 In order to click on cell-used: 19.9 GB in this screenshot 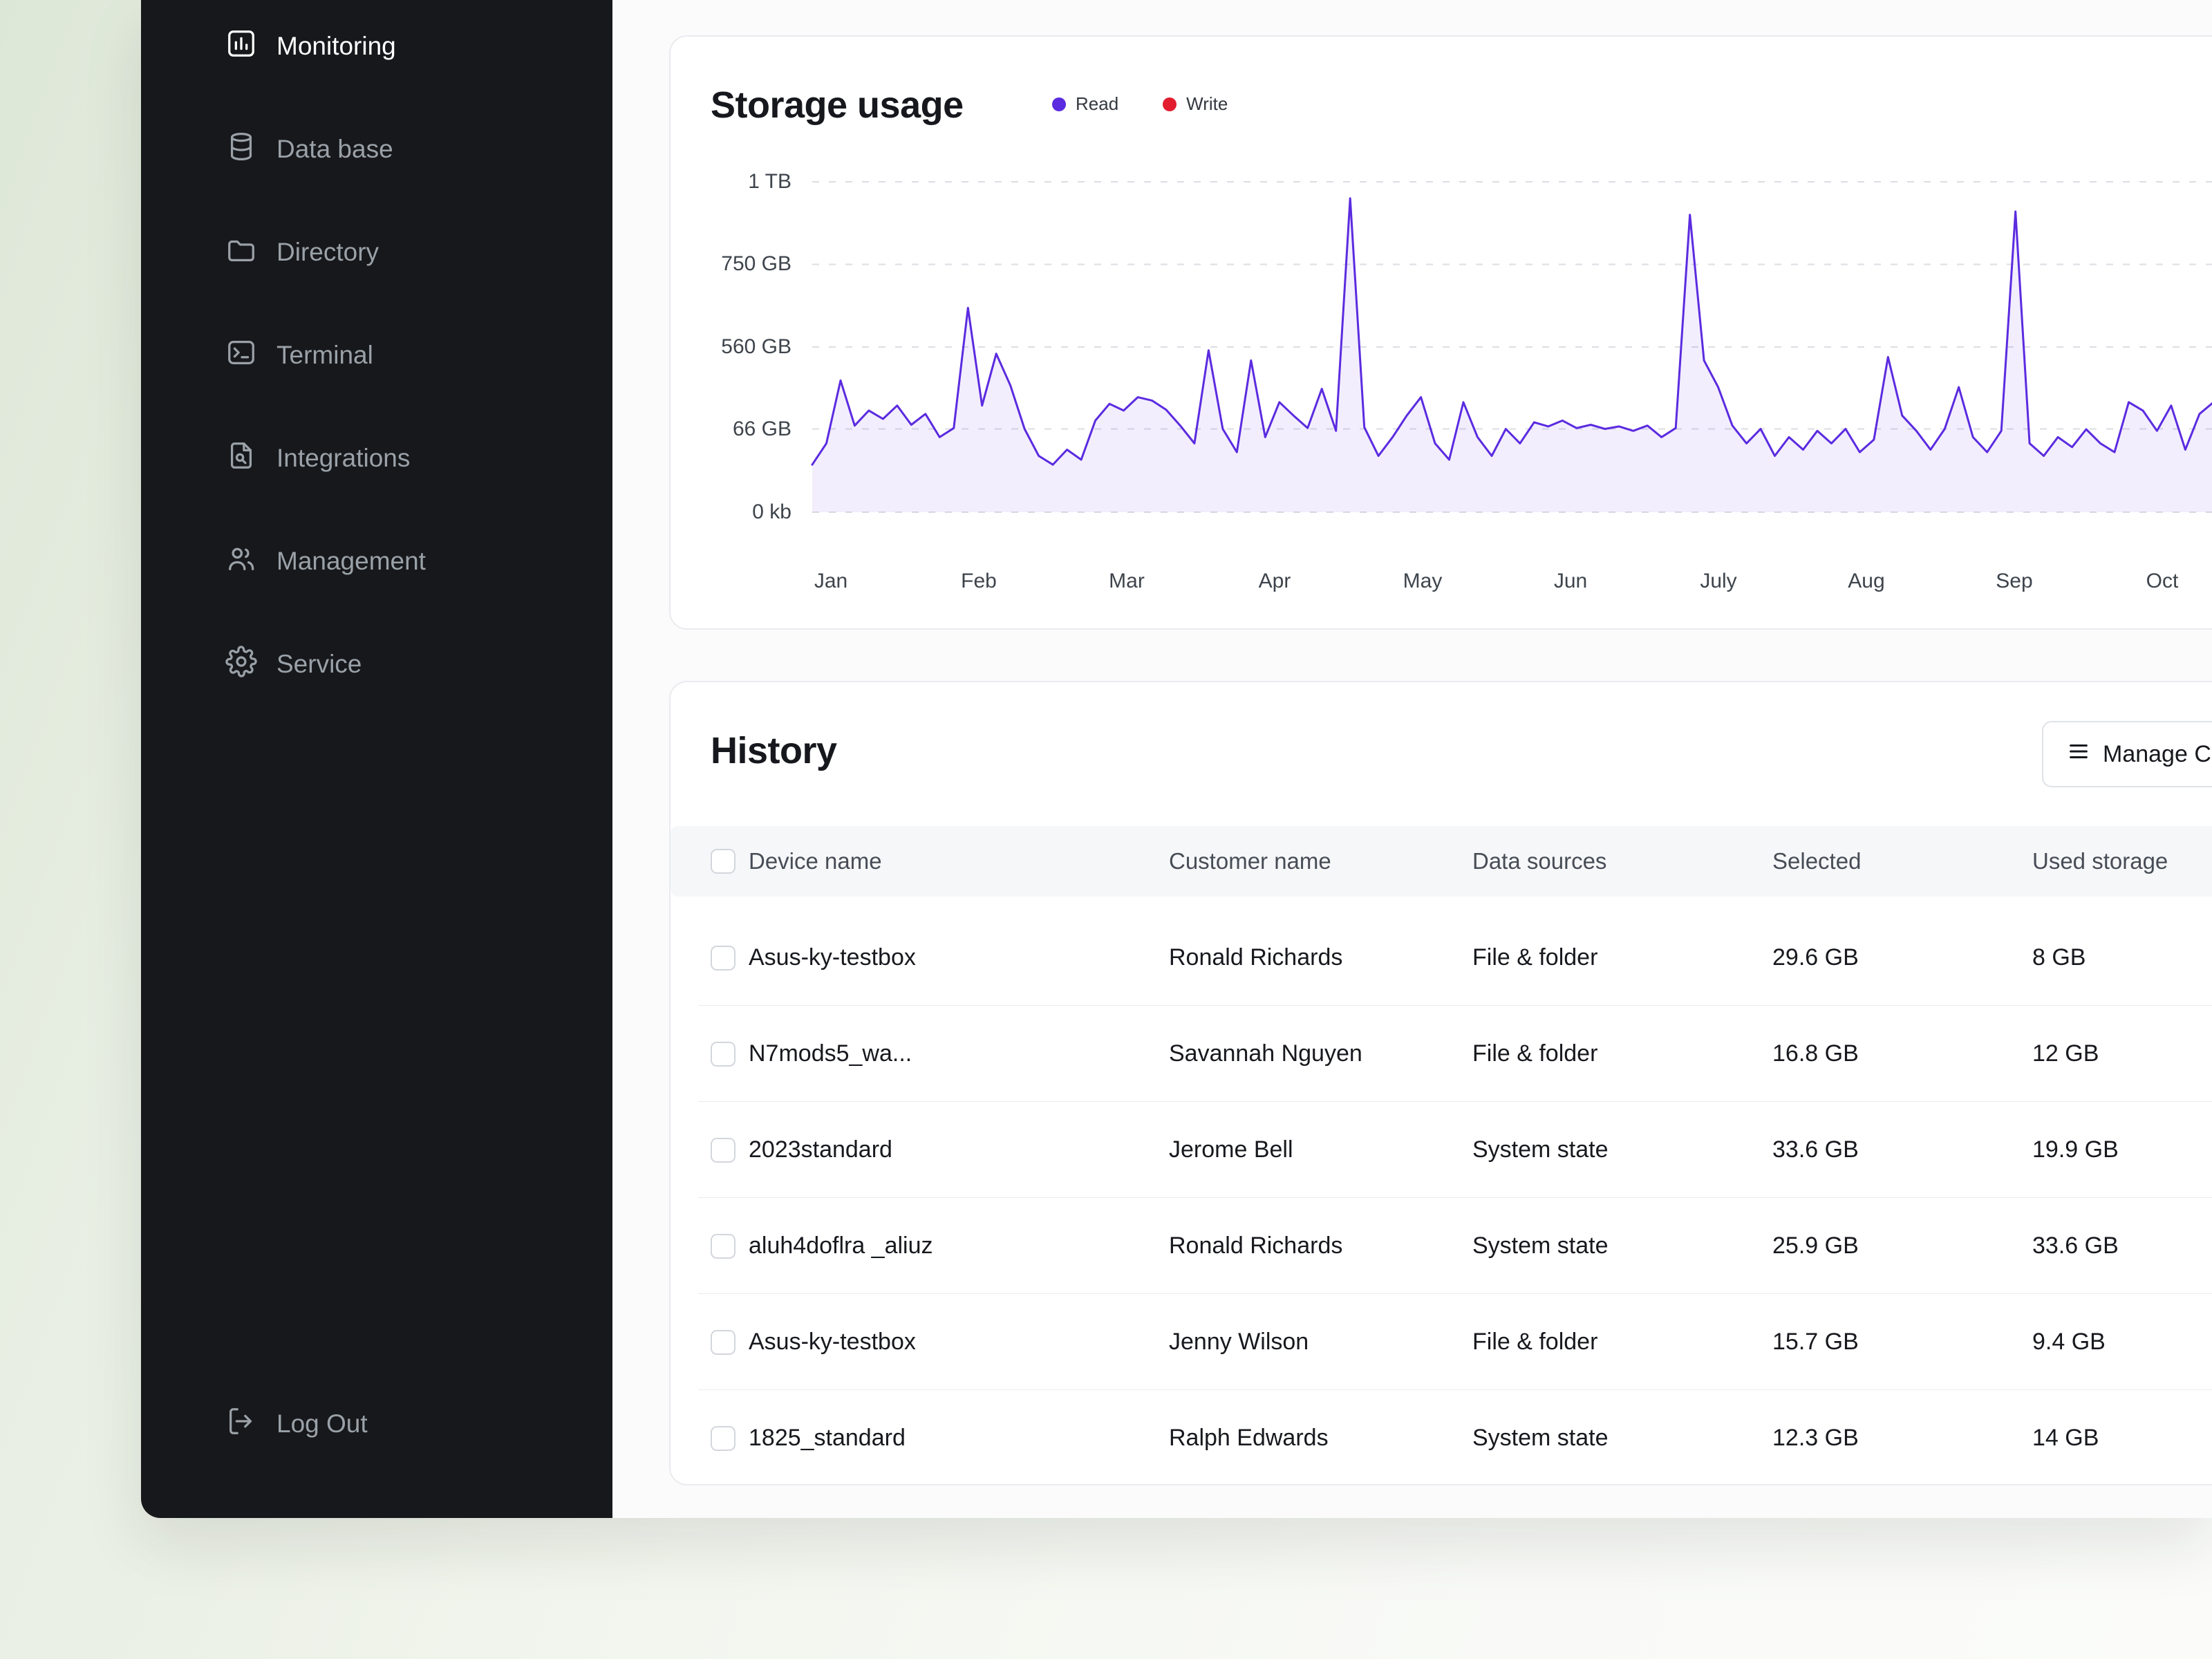, I will do `click(2075, 1149)`.